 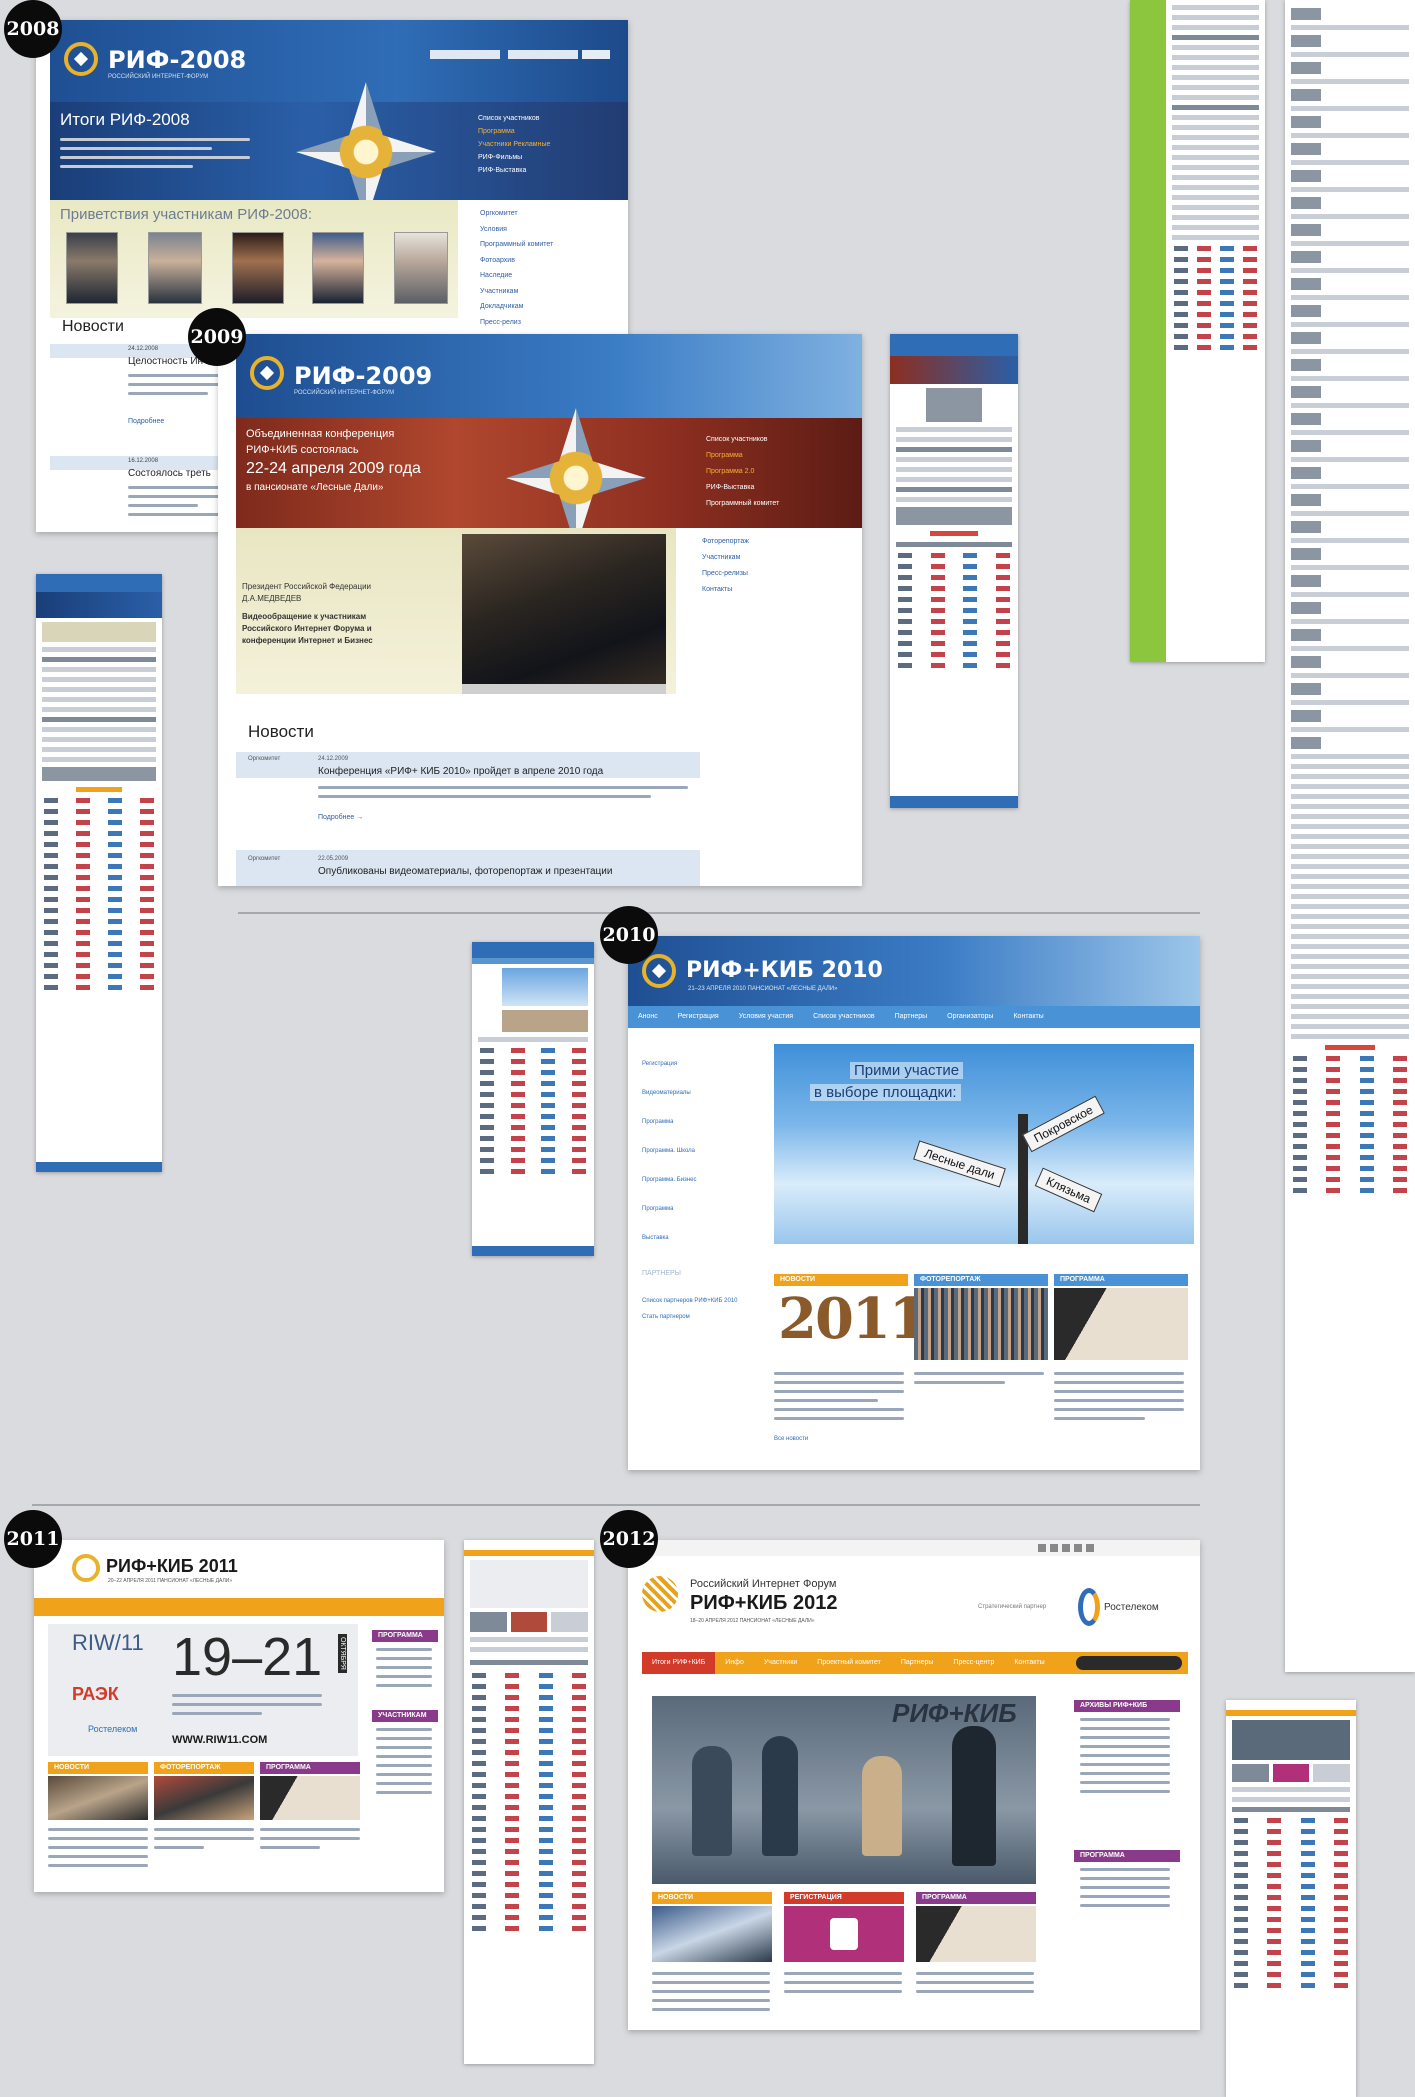 What do you see at coordinates (698, 1017) in the screenshot?
I see `nav-item: Регистрация` at bounding box center [698, 1017].